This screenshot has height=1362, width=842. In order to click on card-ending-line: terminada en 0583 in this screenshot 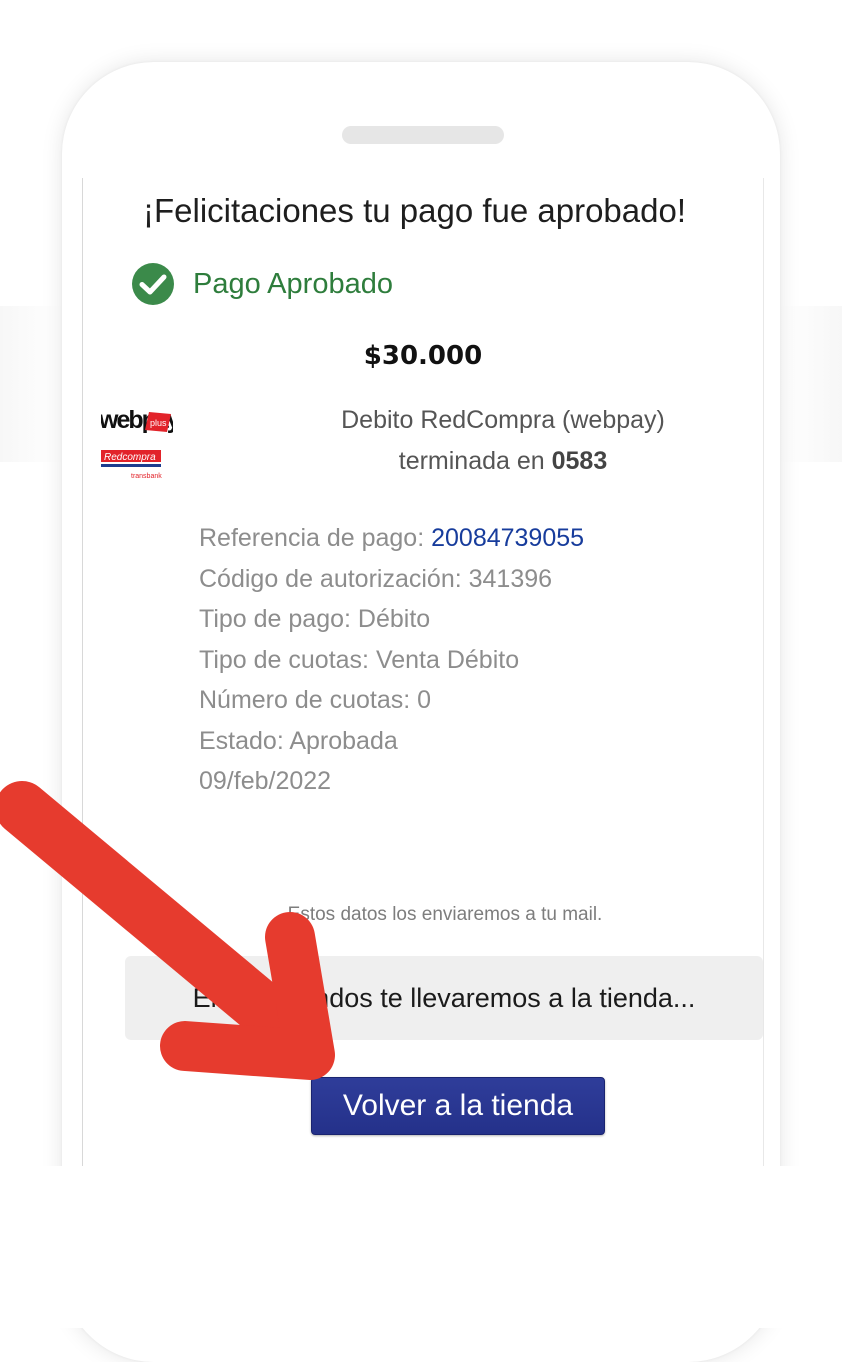, I will do `click(503, 461)`.